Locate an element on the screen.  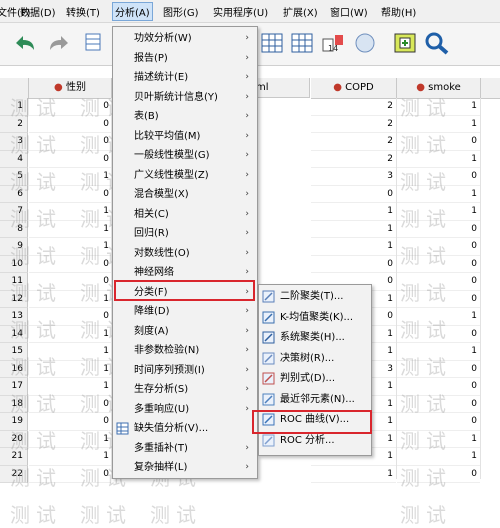
redo-icon is located at coordinates (59, 43).